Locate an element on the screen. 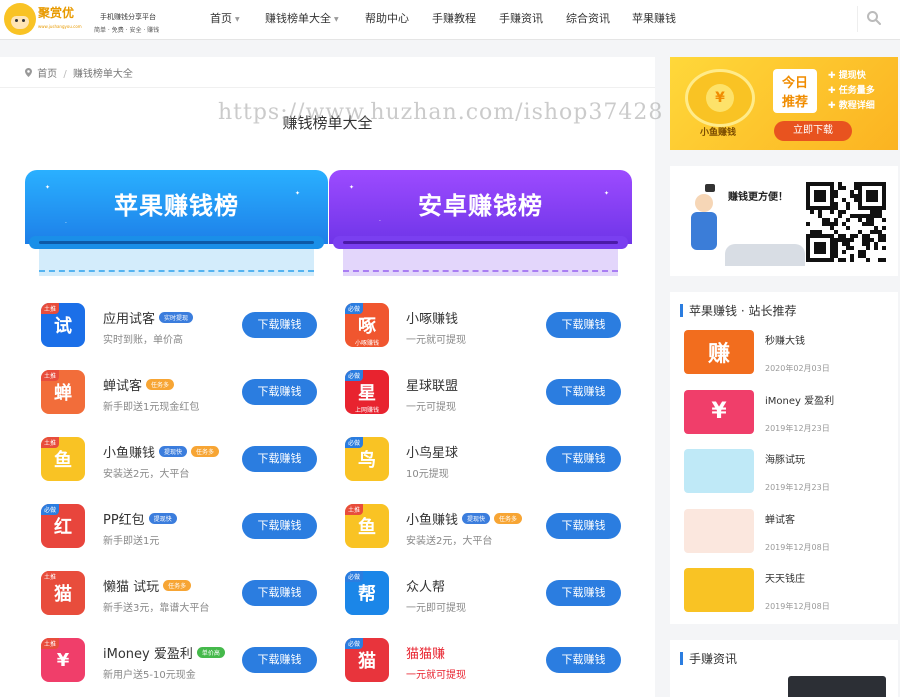 This screenshot has height=697, width=900. qrcode-icon is located at coordinates (846, 222).